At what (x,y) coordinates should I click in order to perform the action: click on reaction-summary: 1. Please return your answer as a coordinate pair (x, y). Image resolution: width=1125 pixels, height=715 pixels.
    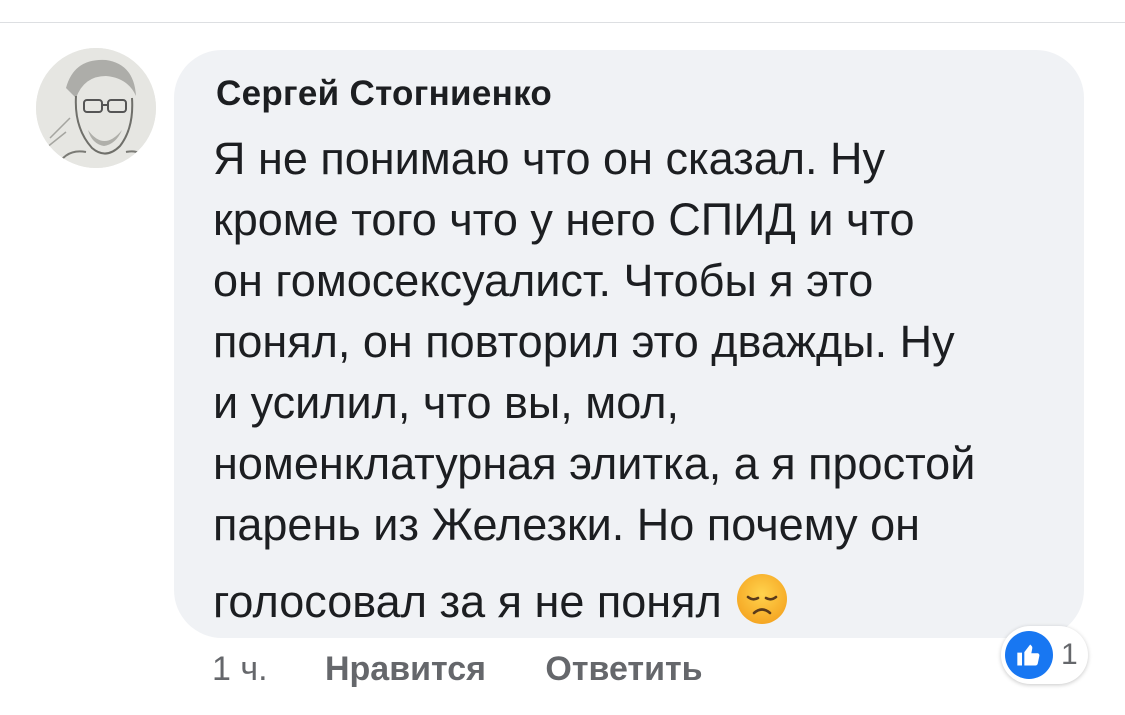
    Looking at the image, I should click on (1044, 655).